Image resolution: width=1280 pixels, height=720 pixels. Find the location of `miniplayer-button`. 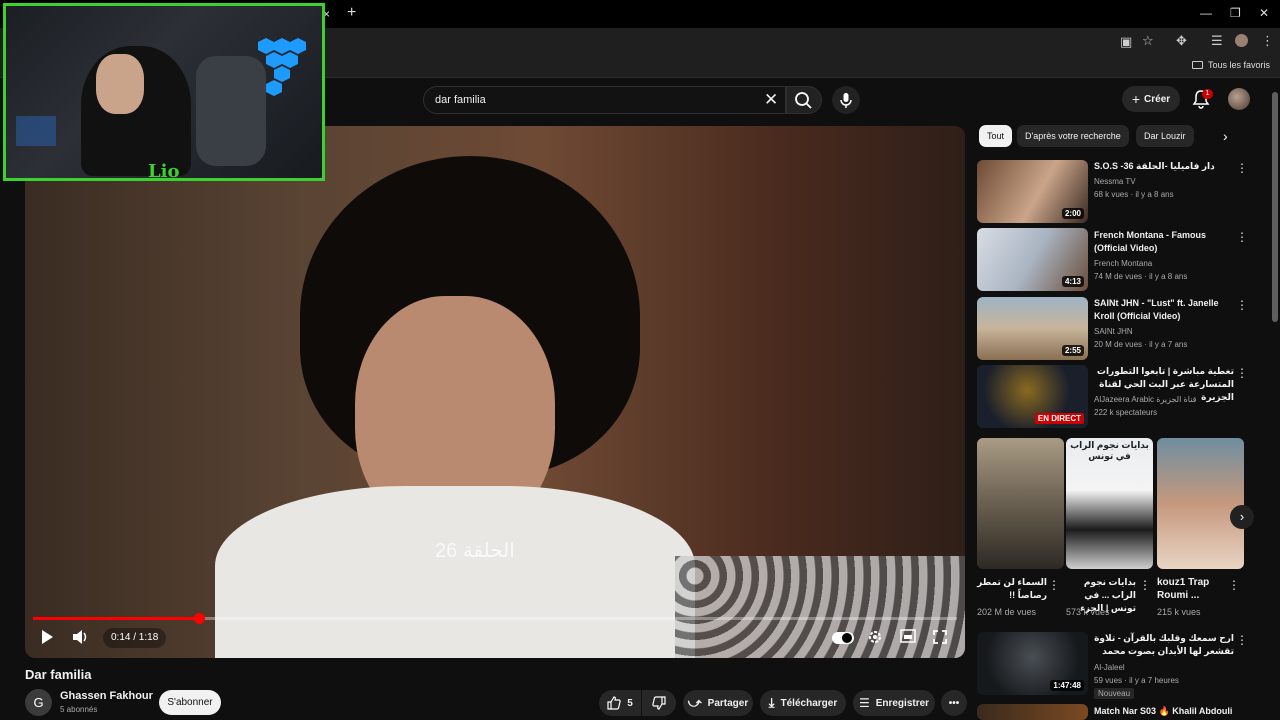

miniplayer-button is located at coordinates (908, 636).